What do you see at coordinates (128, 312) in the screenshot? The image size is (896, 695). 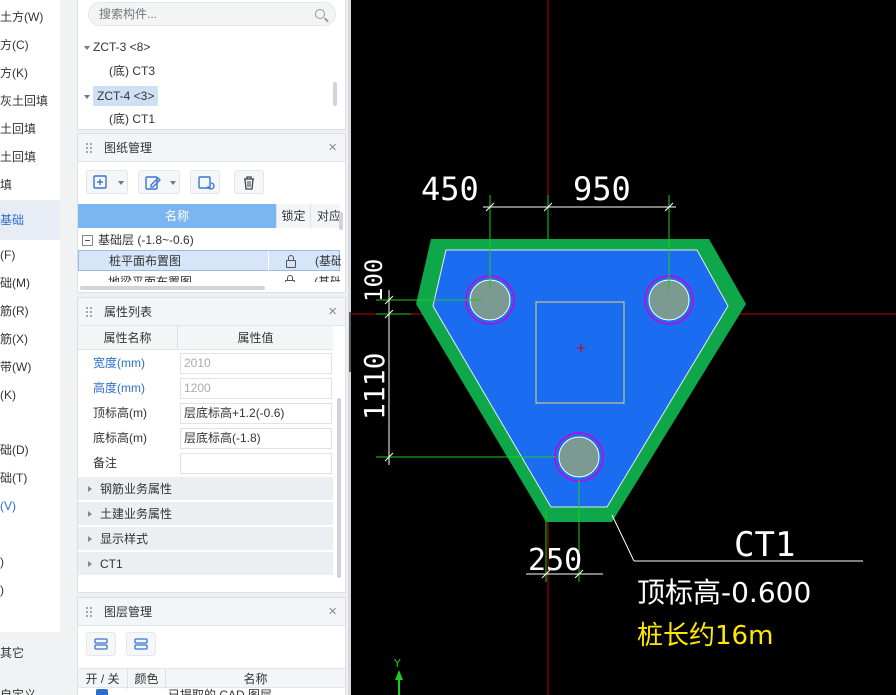 I see `panel-title: 属性列表` at bounding box center [128, 312].